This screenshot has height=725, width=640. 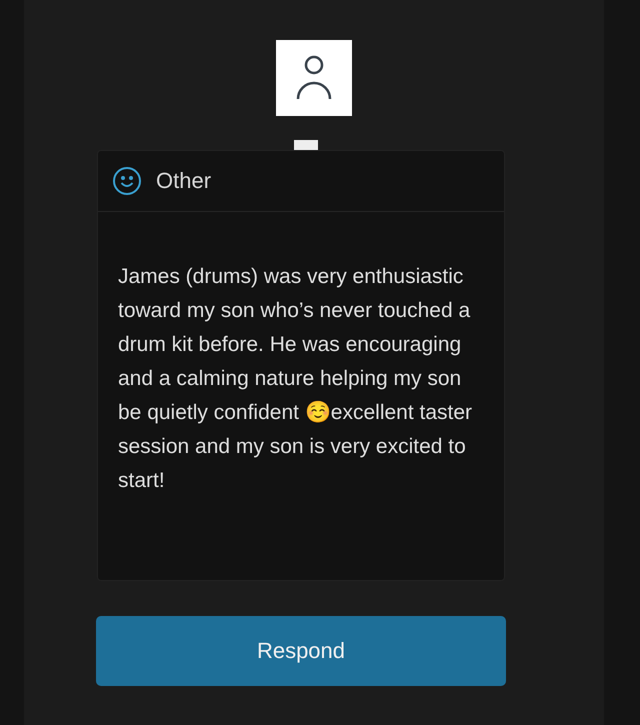 I want to click on smiley-icon, so click(x=127, y=181).